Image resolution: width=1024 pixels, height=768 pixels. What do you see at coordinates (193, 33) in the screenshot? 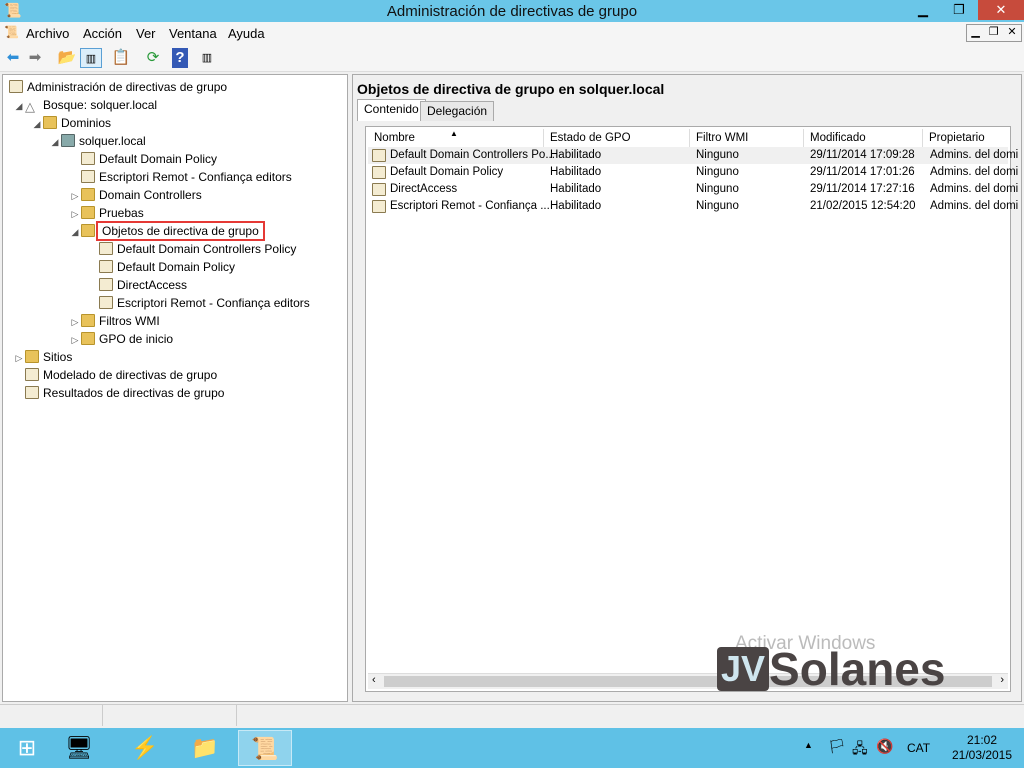
I see `menu-ventana: Ventana` at bounding box center [193, 33].